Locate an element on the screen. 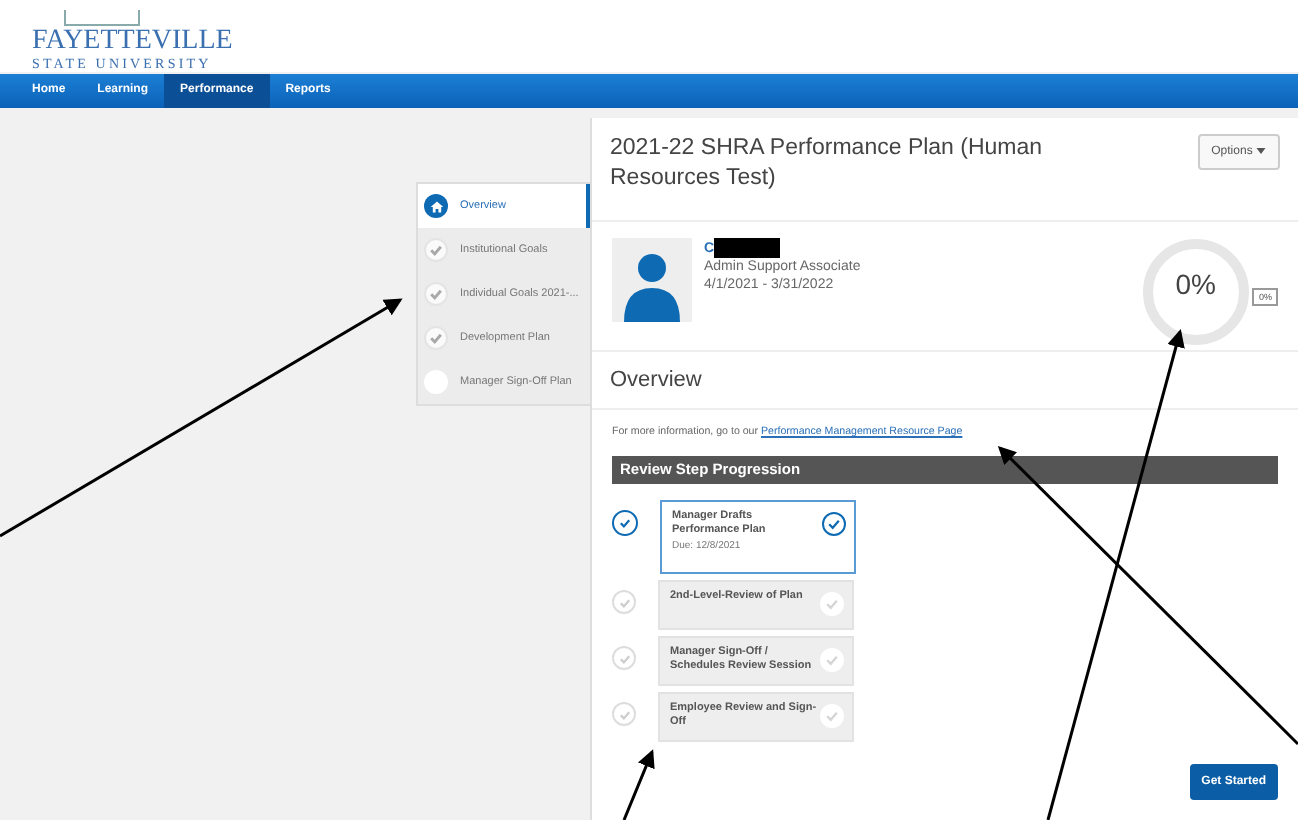 The width and height of the screenshot is (1298, 820). logo-name: FAYETTEVILLE is located at coordinates (132, 41).